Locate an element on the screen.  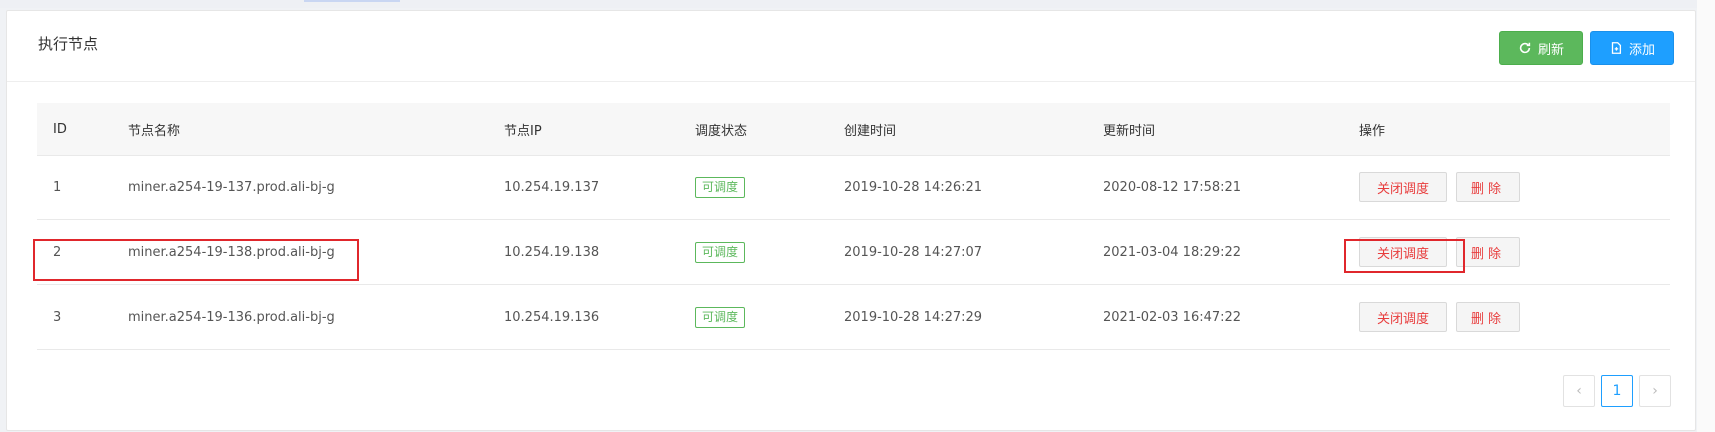
cell-name: miner.a254-19-137.prod.ali-bj-g is located at coordinates (231, 187).